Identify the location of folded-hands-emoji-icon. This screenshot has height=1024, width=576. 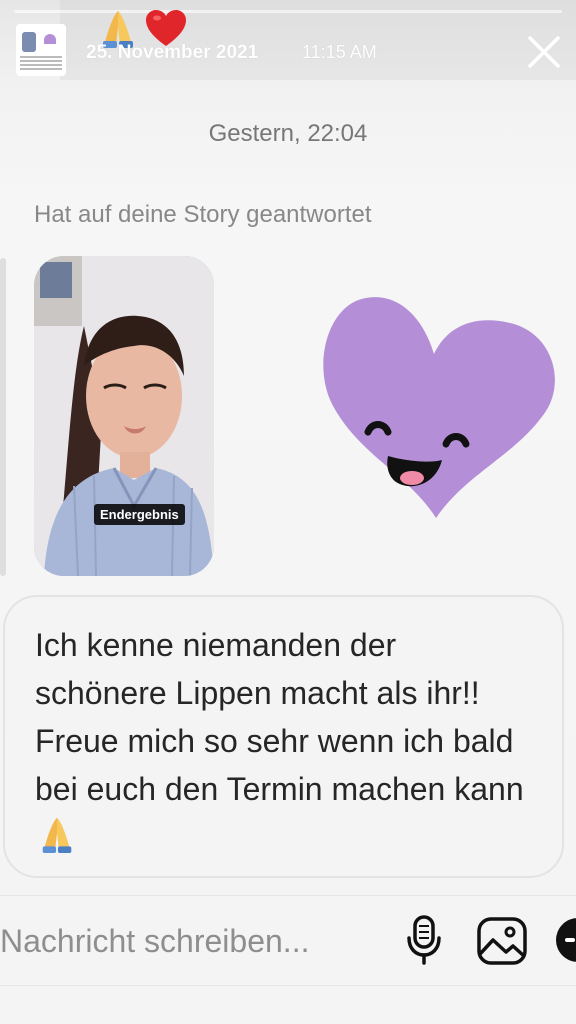
(57, 840).